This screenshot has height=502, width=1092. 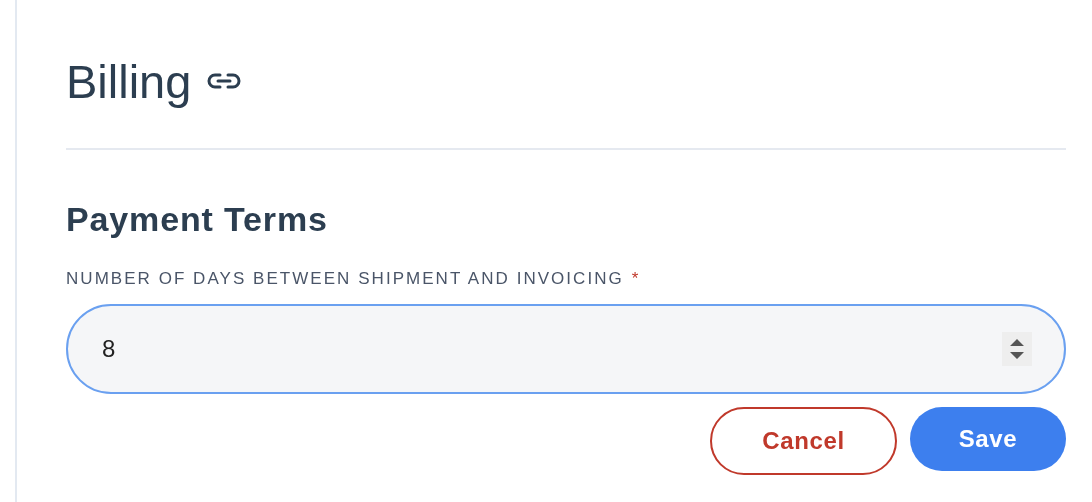 I want to click on link-icon, so click(x=224, y=81).